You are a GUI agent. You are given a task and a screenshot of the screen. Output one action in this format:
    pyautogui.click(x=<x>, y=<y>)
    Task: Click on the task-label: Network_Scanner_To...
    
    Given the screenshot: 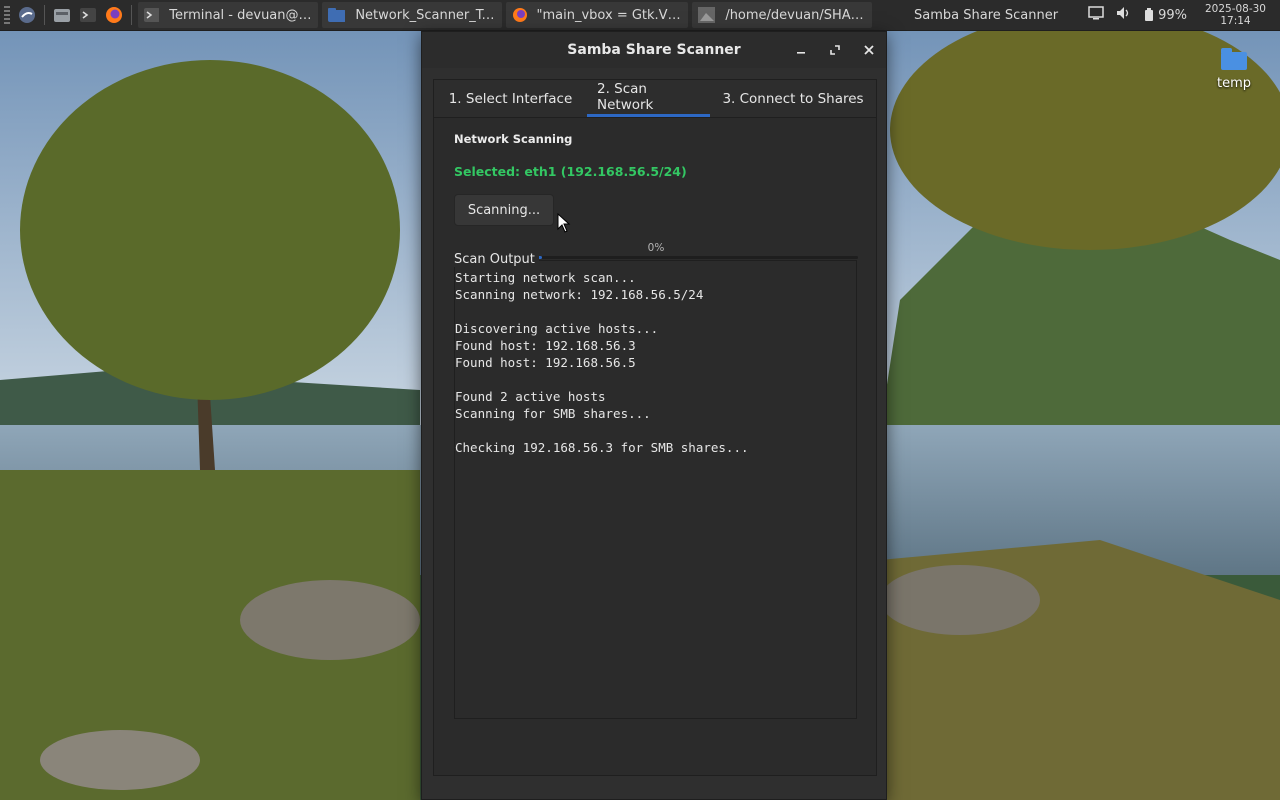 What is the action you would take?
    pyautogui.click(x=425, y=15)
    